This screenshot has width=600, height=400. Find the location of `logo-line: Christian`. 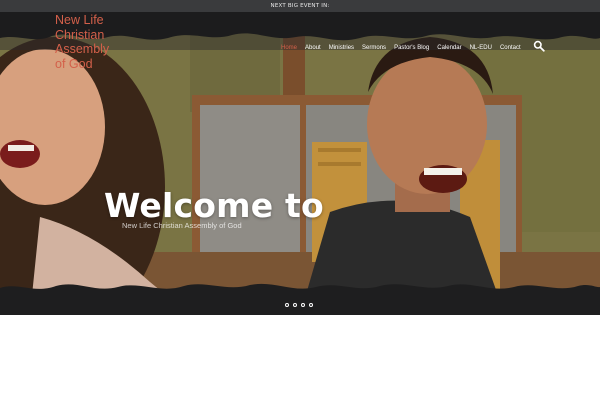

logo-line: Christian is located at coordinates (80, 34).